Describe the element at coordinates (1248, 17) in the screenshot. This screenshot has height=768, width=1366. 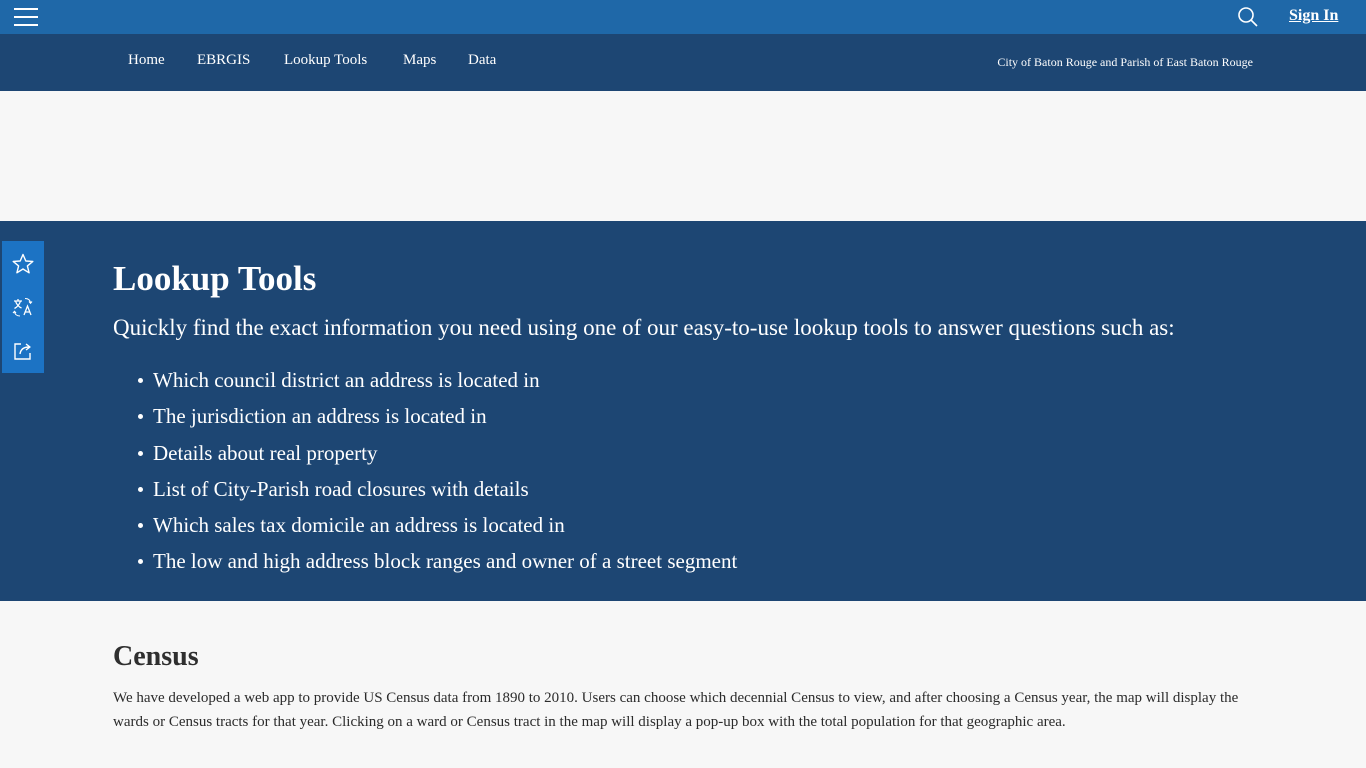
I see `search-icon` at that location.